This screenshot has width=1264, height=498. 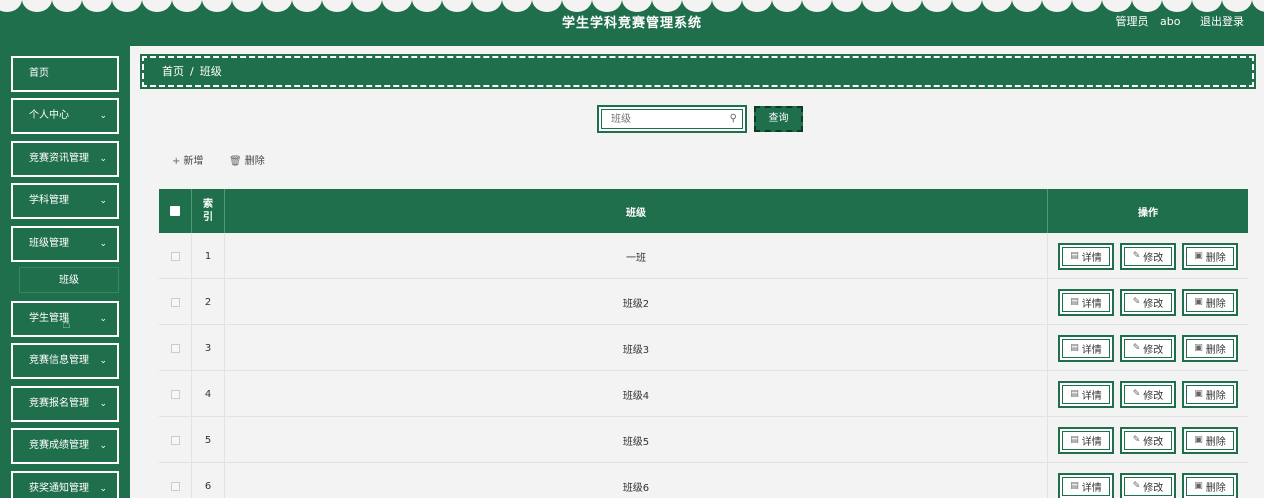 I want to click on sidebar-item-label: 班级管理, so click(x=49, y=243).